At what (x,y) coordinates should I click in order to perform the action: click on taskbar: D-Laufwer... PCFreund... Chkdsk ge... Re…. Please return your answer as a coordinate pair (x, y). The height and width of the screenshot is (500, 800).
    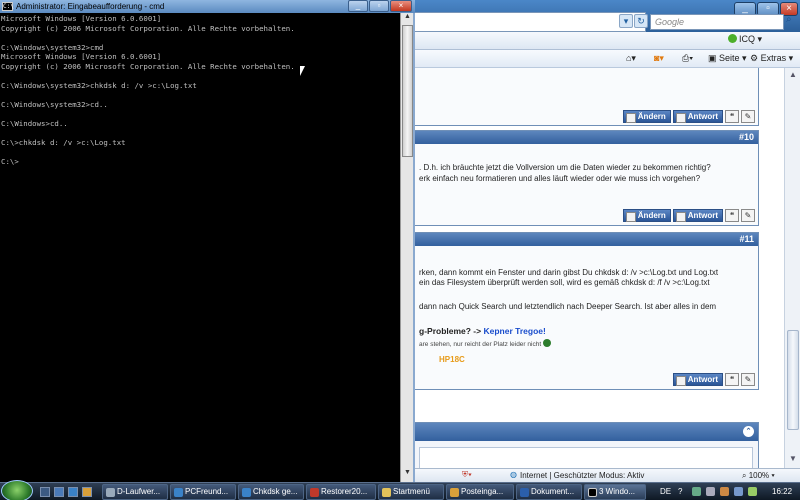
    Looking at the image, I should click on (400, 490).